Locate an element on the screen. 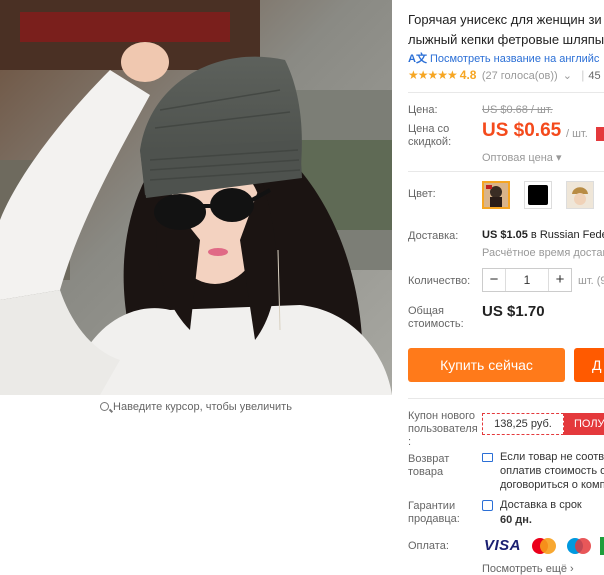  more-payment-text: Посмотреть ещё is located at coordinates (524, 569).